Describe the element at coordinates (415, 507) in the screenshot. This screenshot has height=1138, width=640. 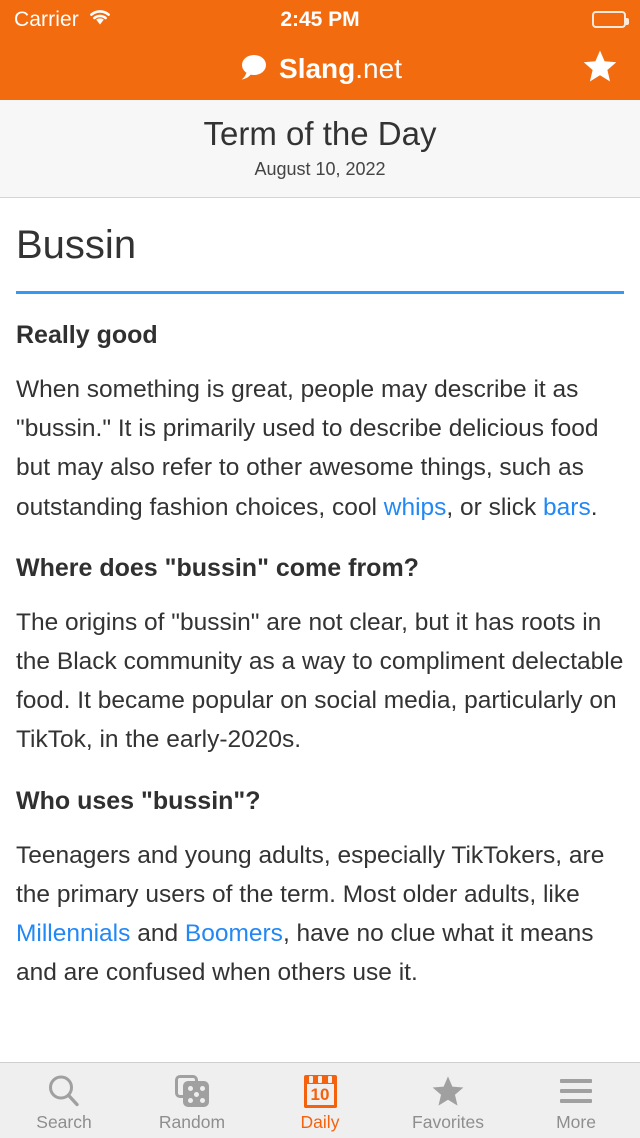
I see `term-link: whips` at that location.